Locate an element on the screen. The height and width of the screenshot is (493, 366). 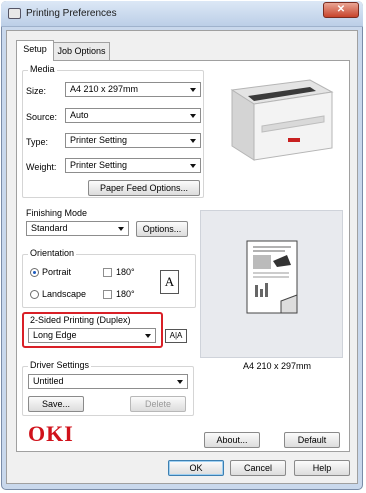
weight-label: Weight: is located at coordinates (41, 167).